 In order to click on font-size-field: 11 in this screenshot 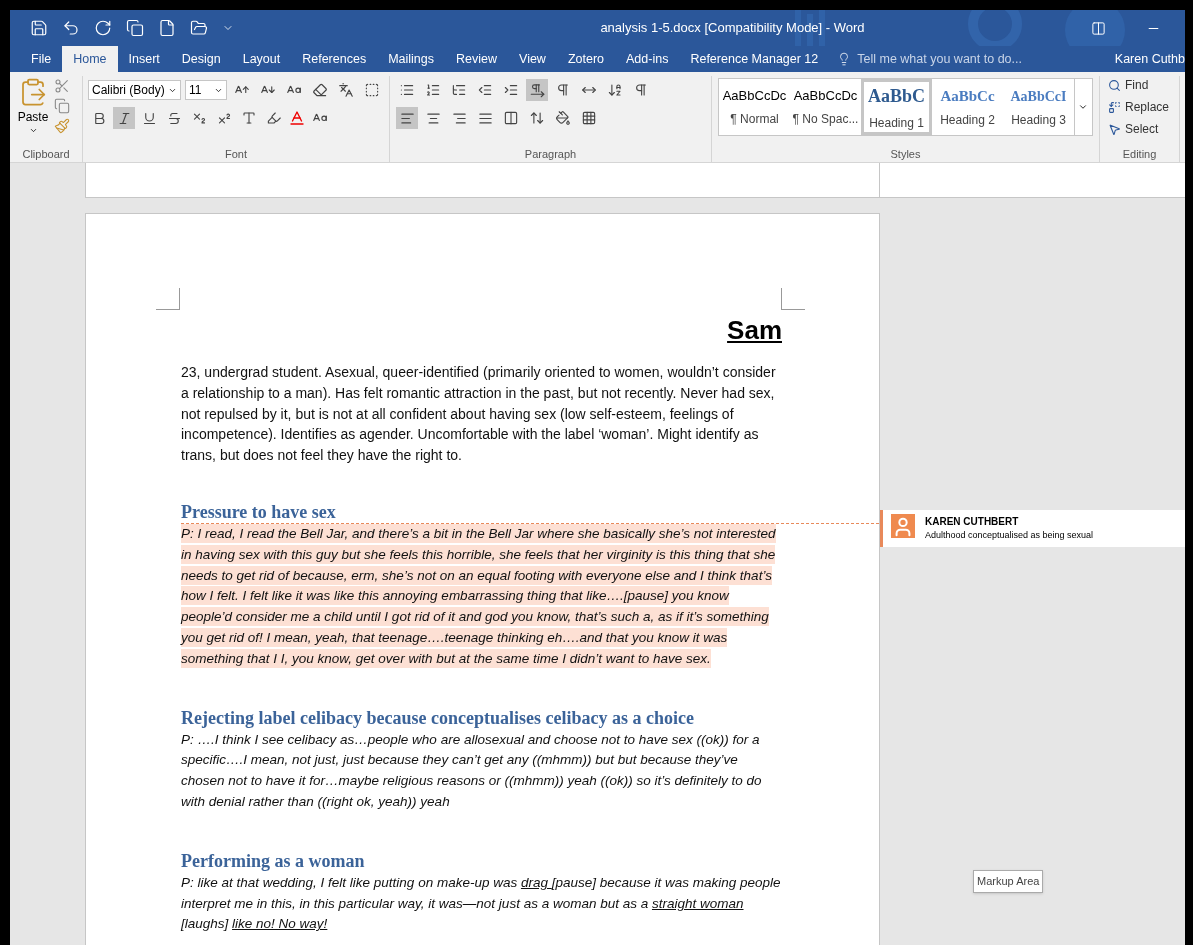, I will do `click(206, 90)`.